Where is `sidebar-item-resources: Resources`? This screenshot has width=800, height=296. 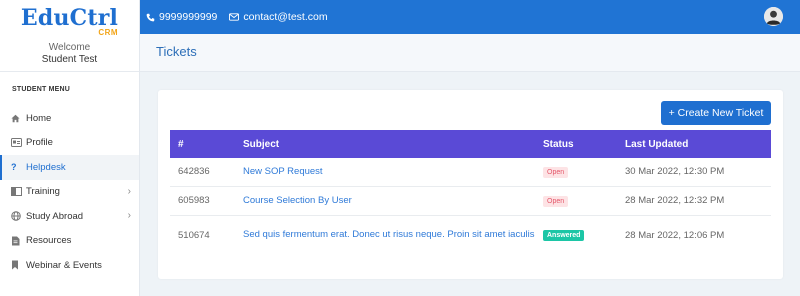
sidebar-item-resources: Resources is located at coordinates (69, 241).